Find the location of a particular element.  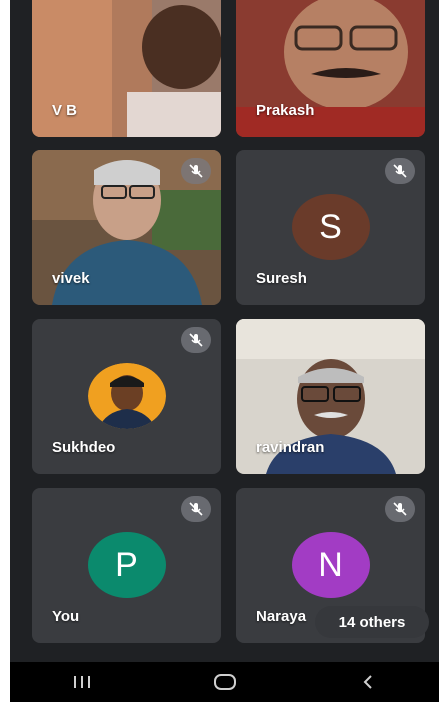

participant-name: V B is located at coordinates (65, 110).